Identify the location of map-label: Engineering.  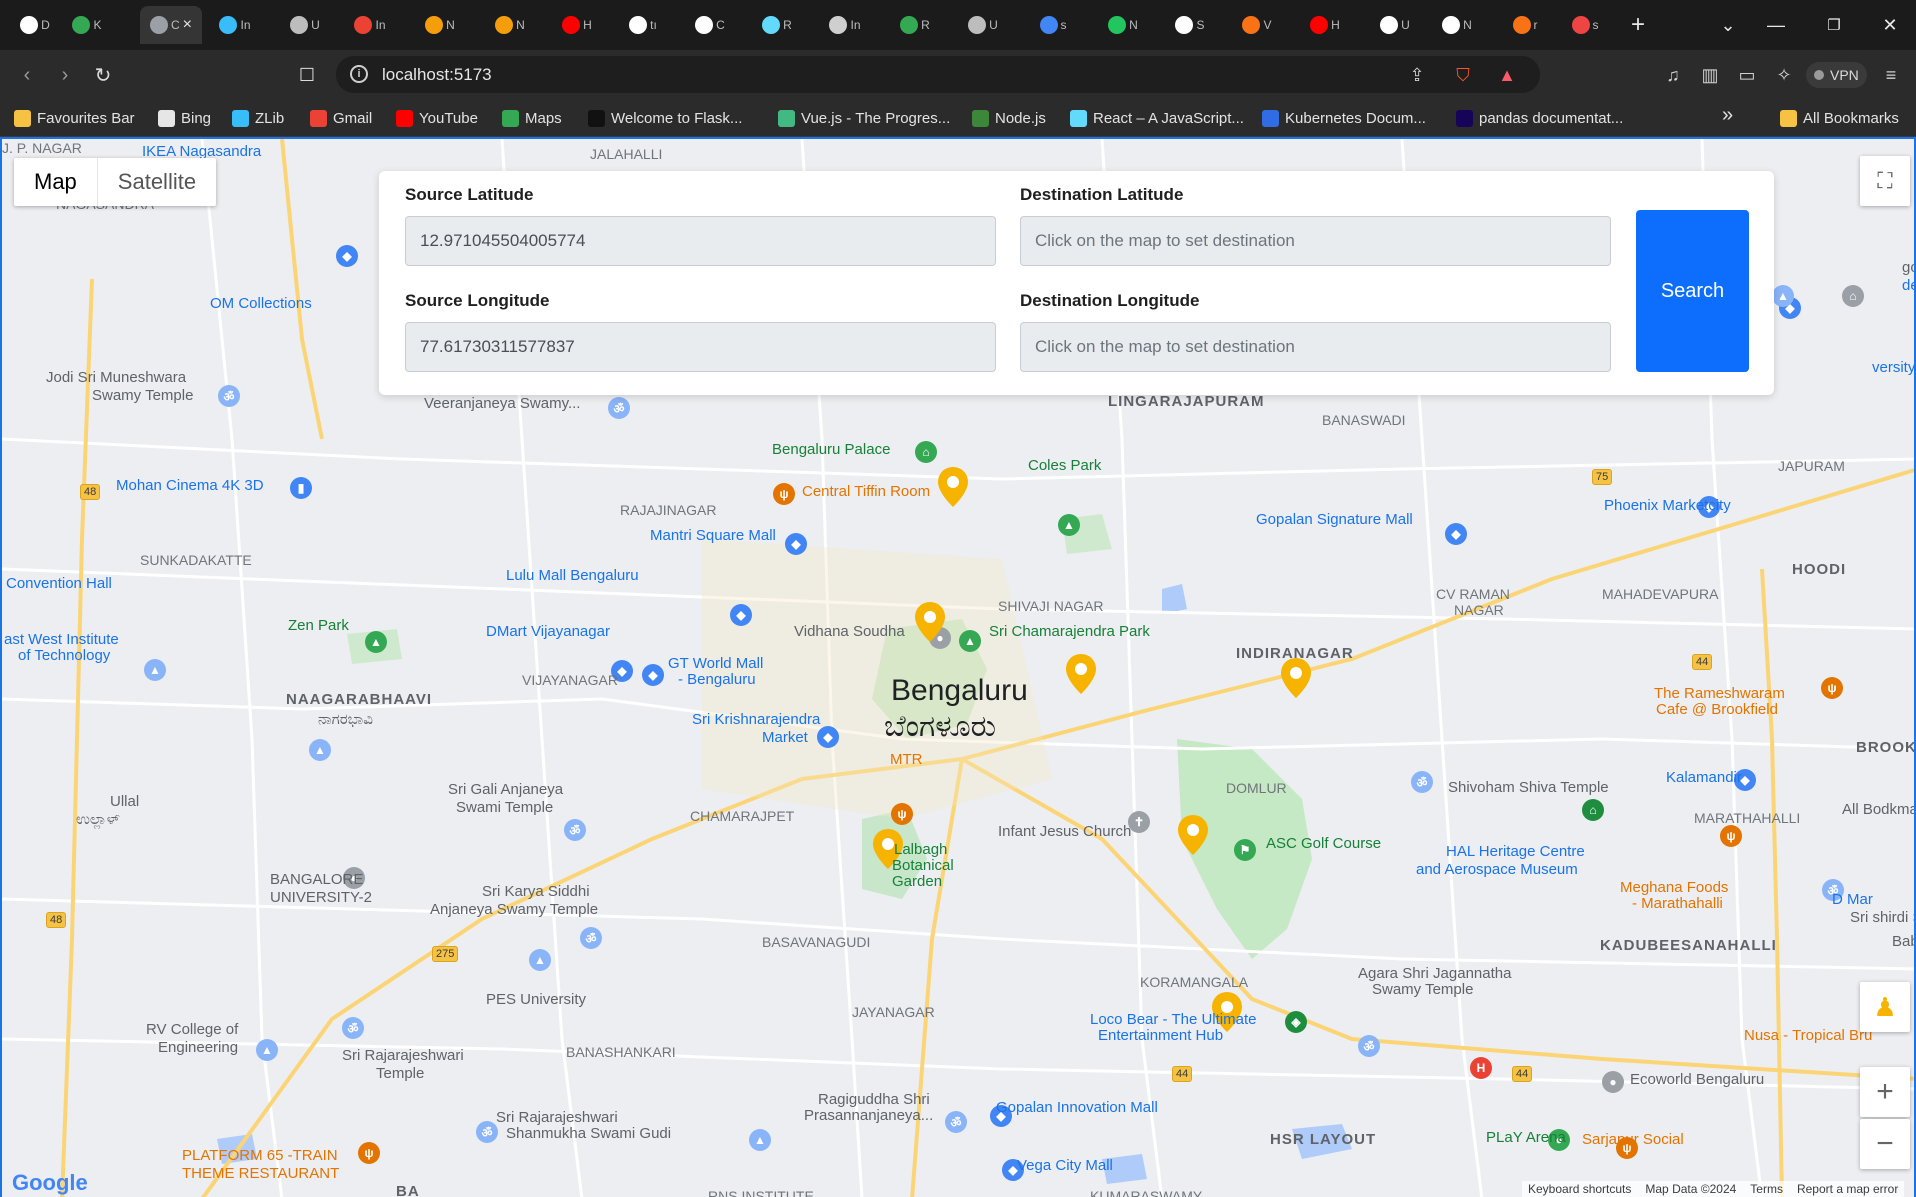
(198, 1048).